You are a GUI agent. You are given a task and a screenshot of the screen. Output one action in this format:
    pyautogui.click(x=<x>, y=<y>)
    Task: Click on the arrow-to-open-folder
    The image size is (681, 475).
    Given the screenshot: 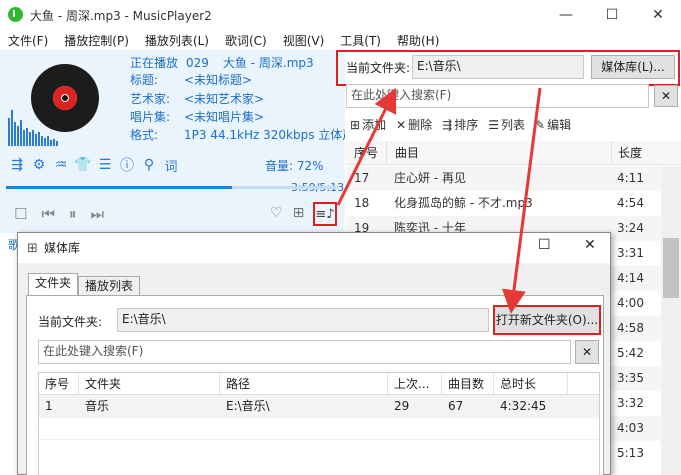 What is the action you would take?
    pyautogui.click(x=522, y=200)
    